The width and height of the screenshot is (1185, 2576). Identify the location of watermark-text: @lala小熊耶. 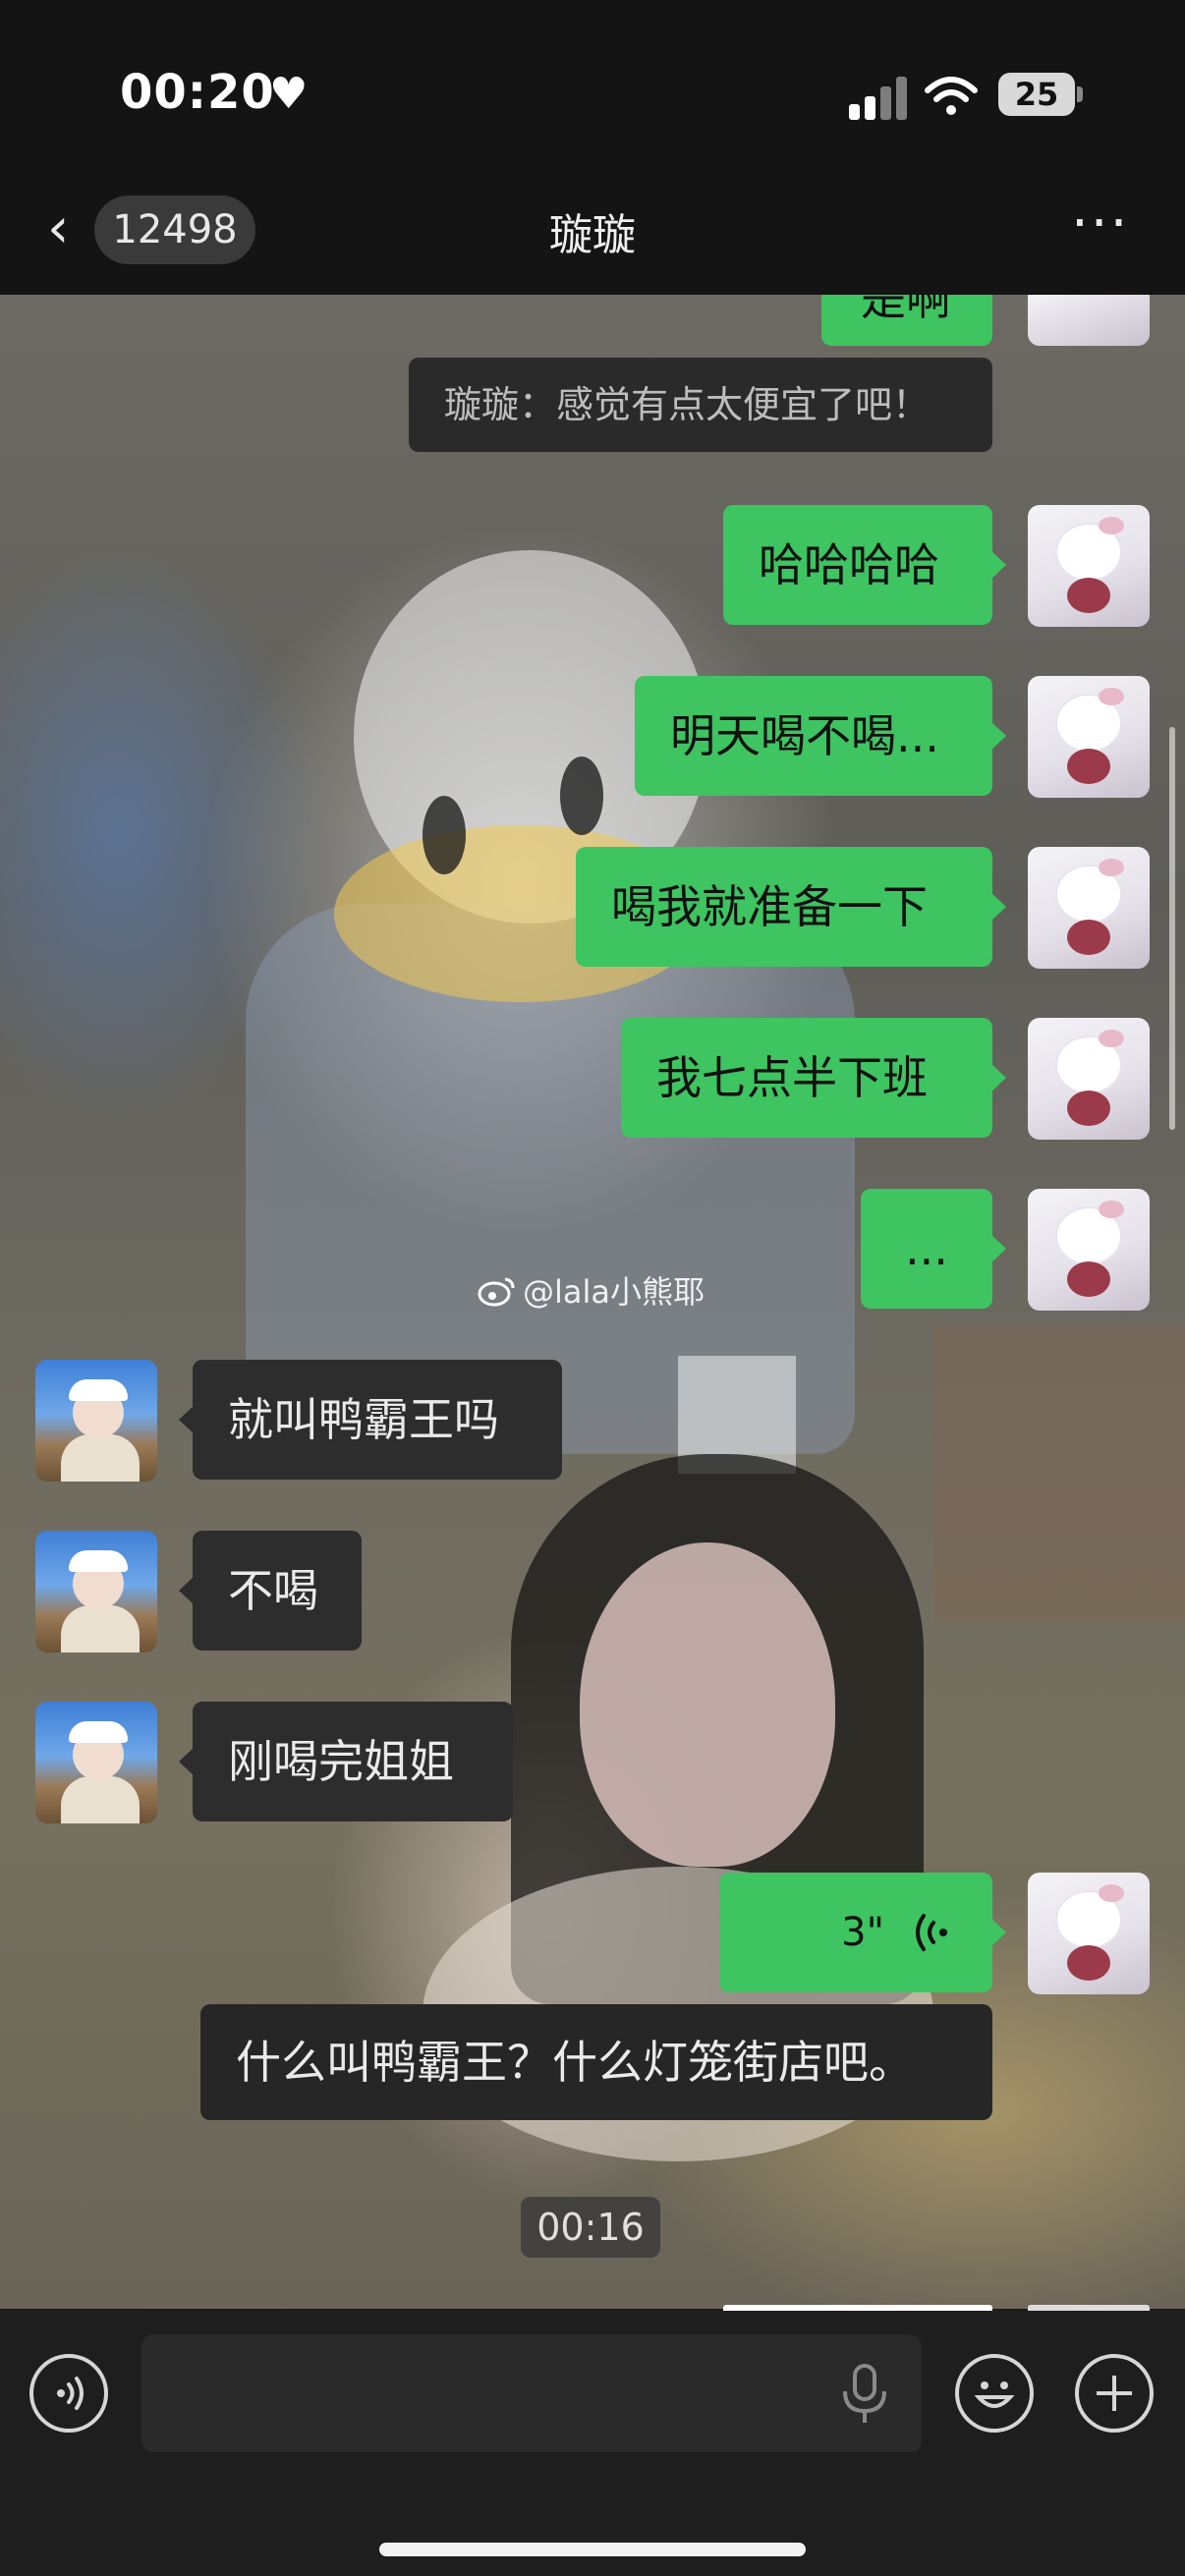
(614, 1292).